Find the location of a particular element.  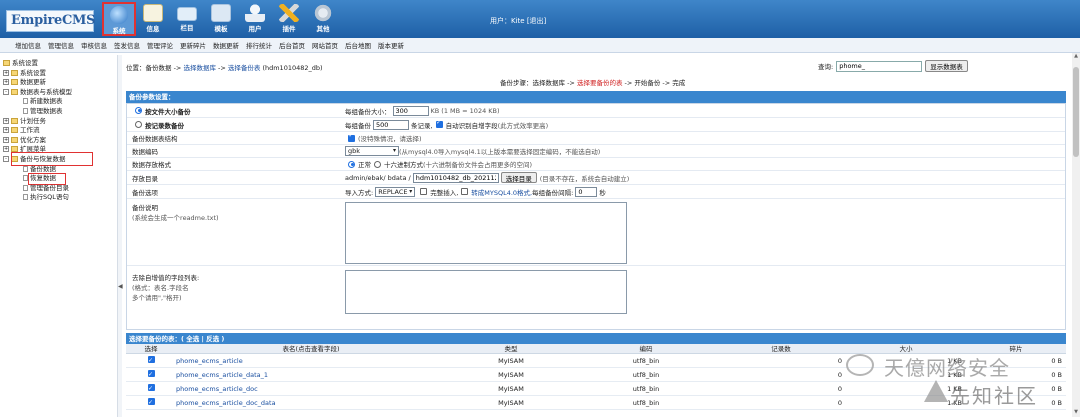

import-mode-select: REPLACE is located at coordinates (395, 191).